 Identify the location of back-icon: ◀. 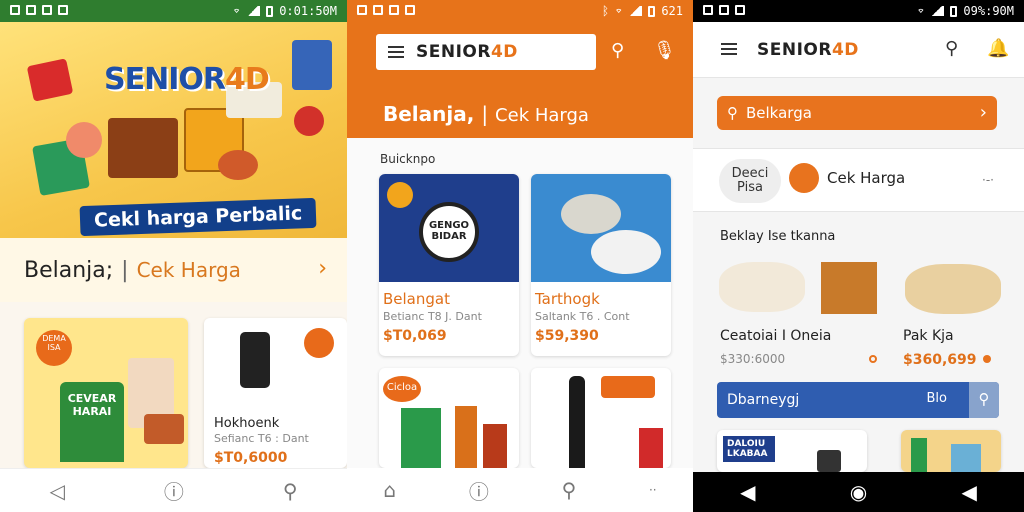
(747, 492).